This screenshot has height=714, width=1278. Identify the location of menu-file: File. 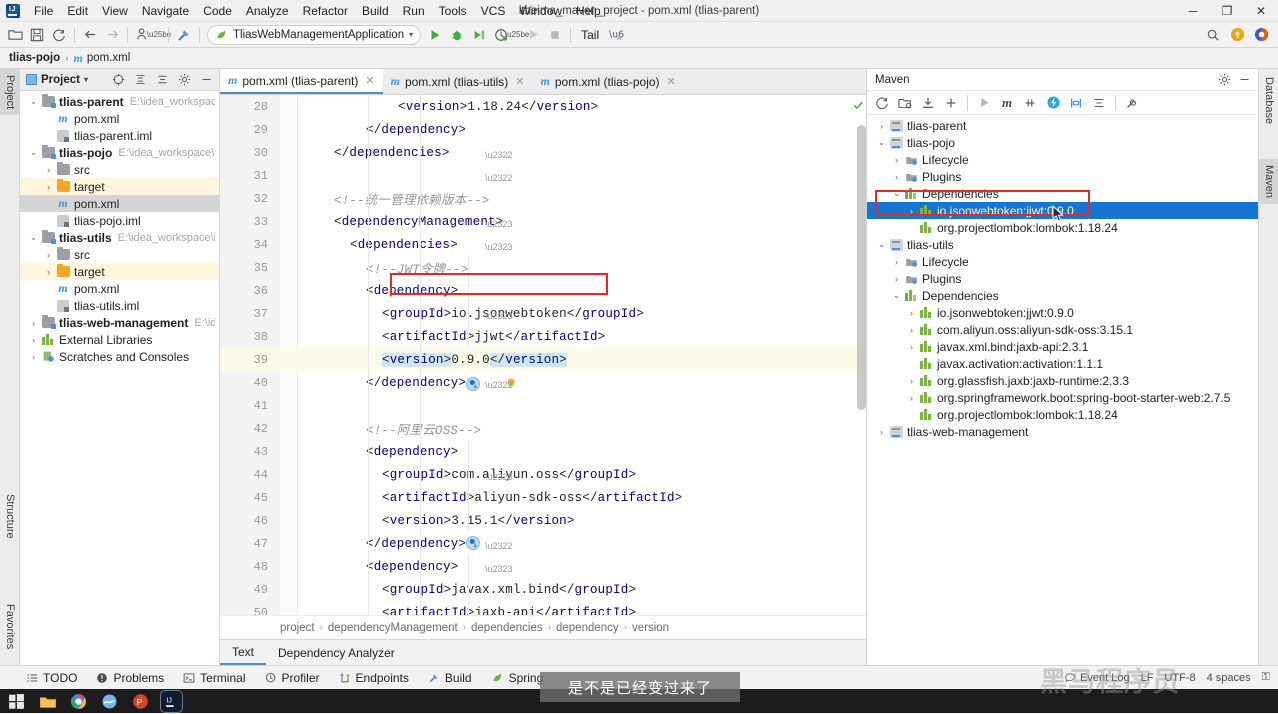
(43, 11).